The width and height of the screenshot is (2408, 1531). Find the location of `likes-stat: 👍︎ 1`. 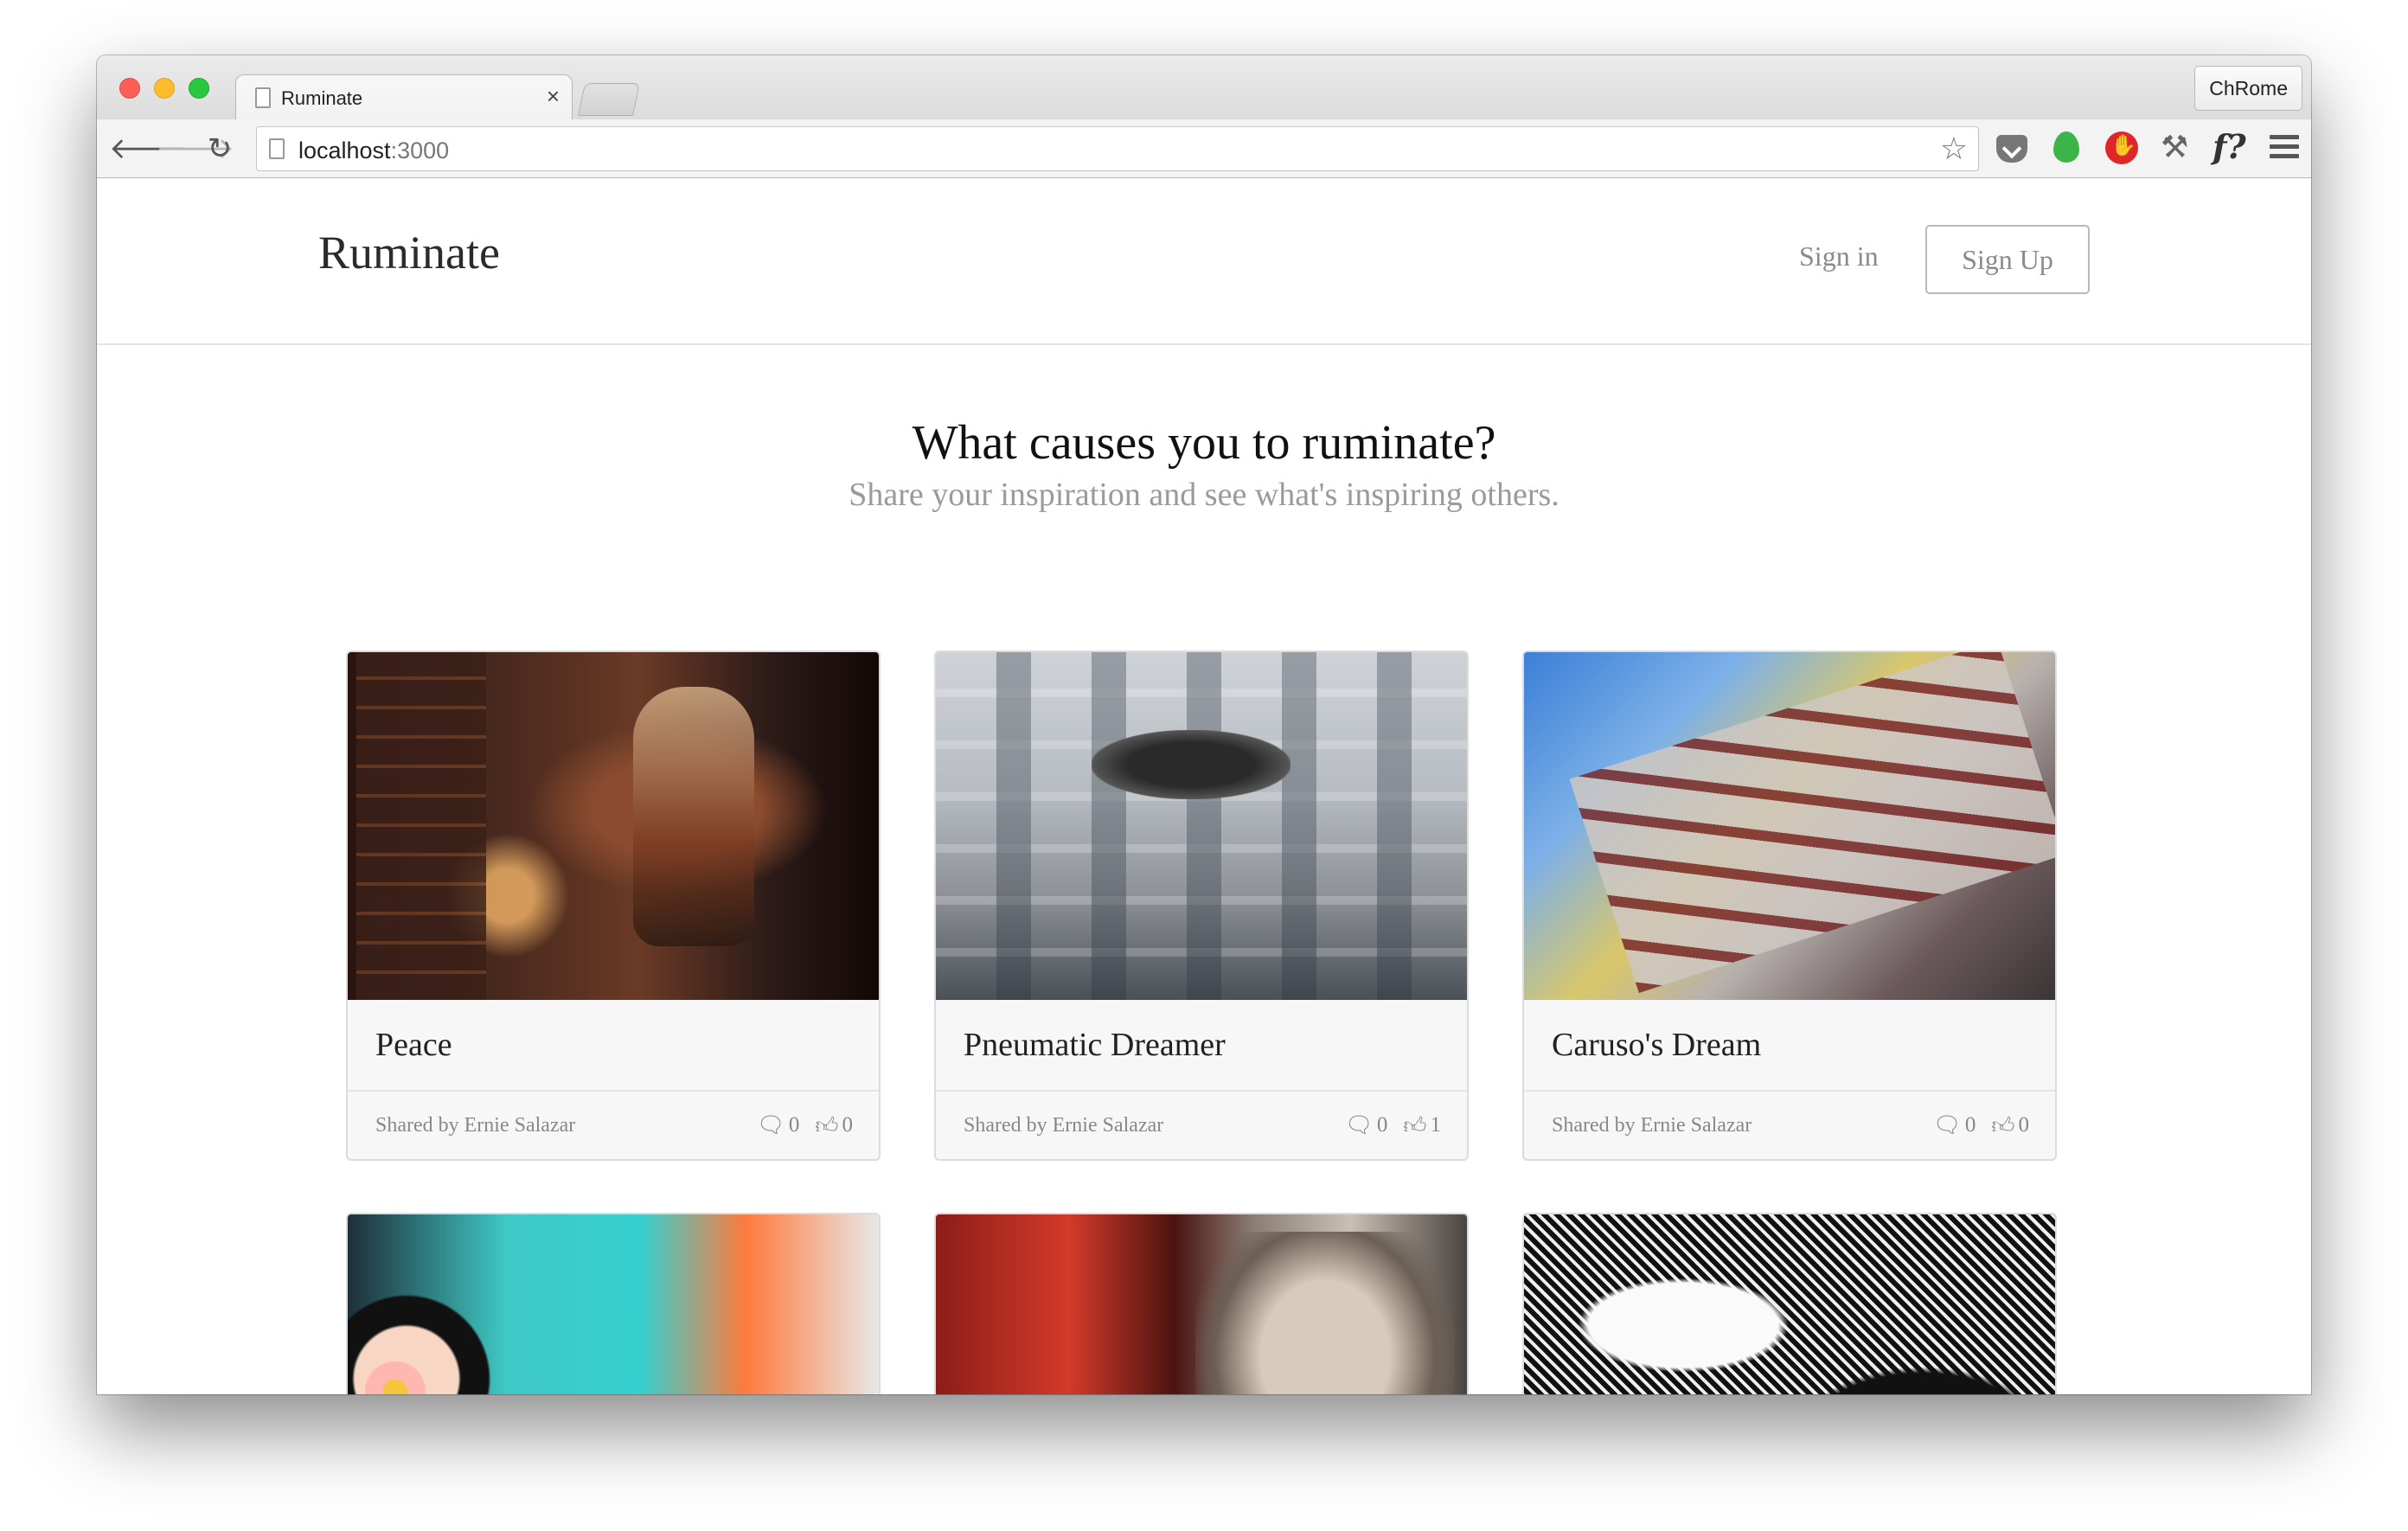

likes-stat: 👍︎ 1 is located at coordinates (1422, 1125).